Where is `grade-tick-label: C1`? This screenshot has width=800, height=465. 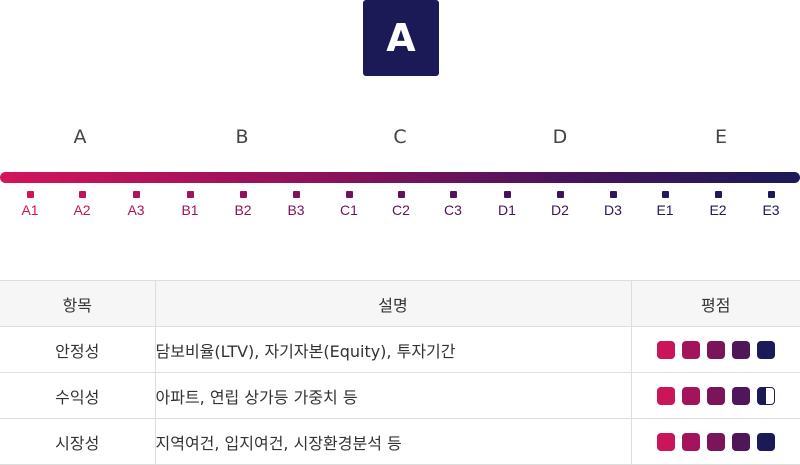
grade-tick-label: C1 is located at coordinates (349, 210).